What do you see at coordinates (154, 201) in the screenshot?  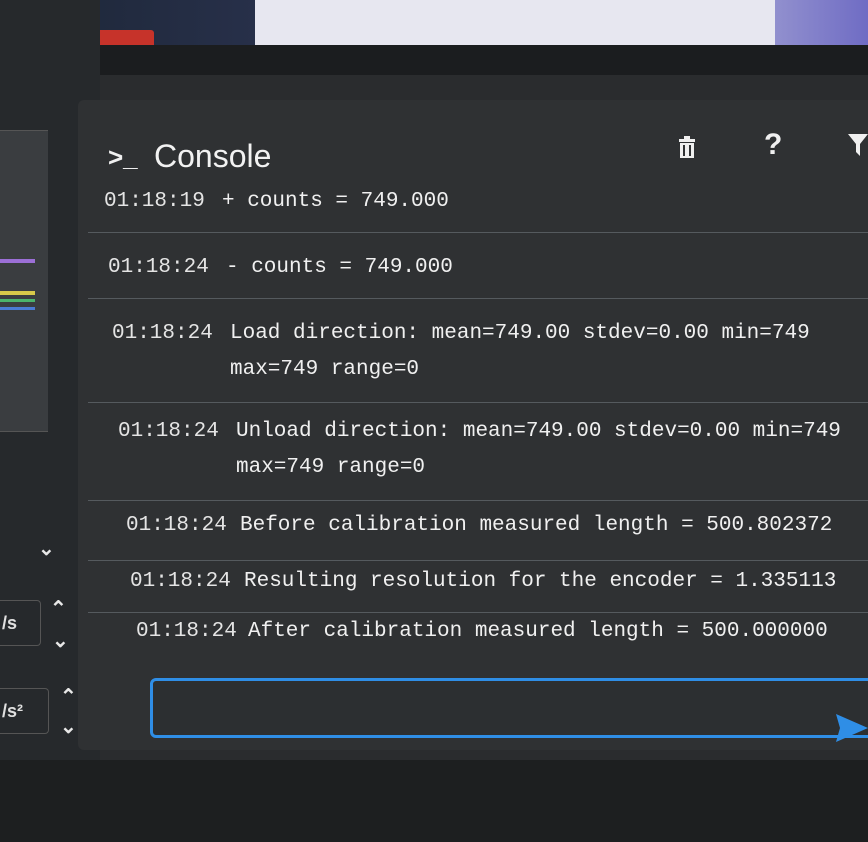 I see `log-time: 01:18:19` at bounding box center [154, 201].